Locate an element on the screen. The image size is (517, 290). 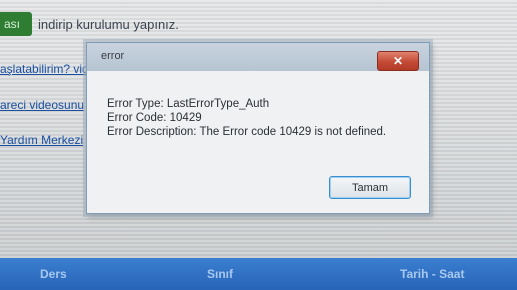
install-button: ası is located at coordinates (16, 24).